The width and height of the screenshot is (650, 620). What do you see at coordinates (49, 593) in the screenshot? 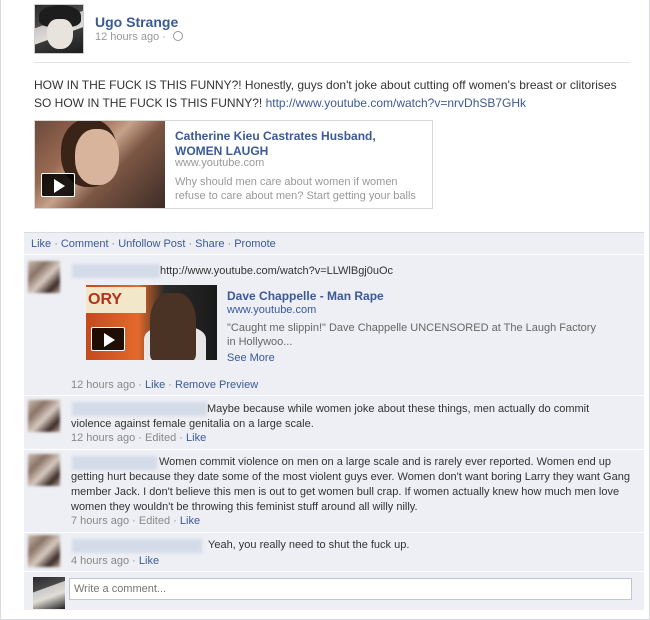
I see `viewer-avatar` at bounding box center [49, 593].